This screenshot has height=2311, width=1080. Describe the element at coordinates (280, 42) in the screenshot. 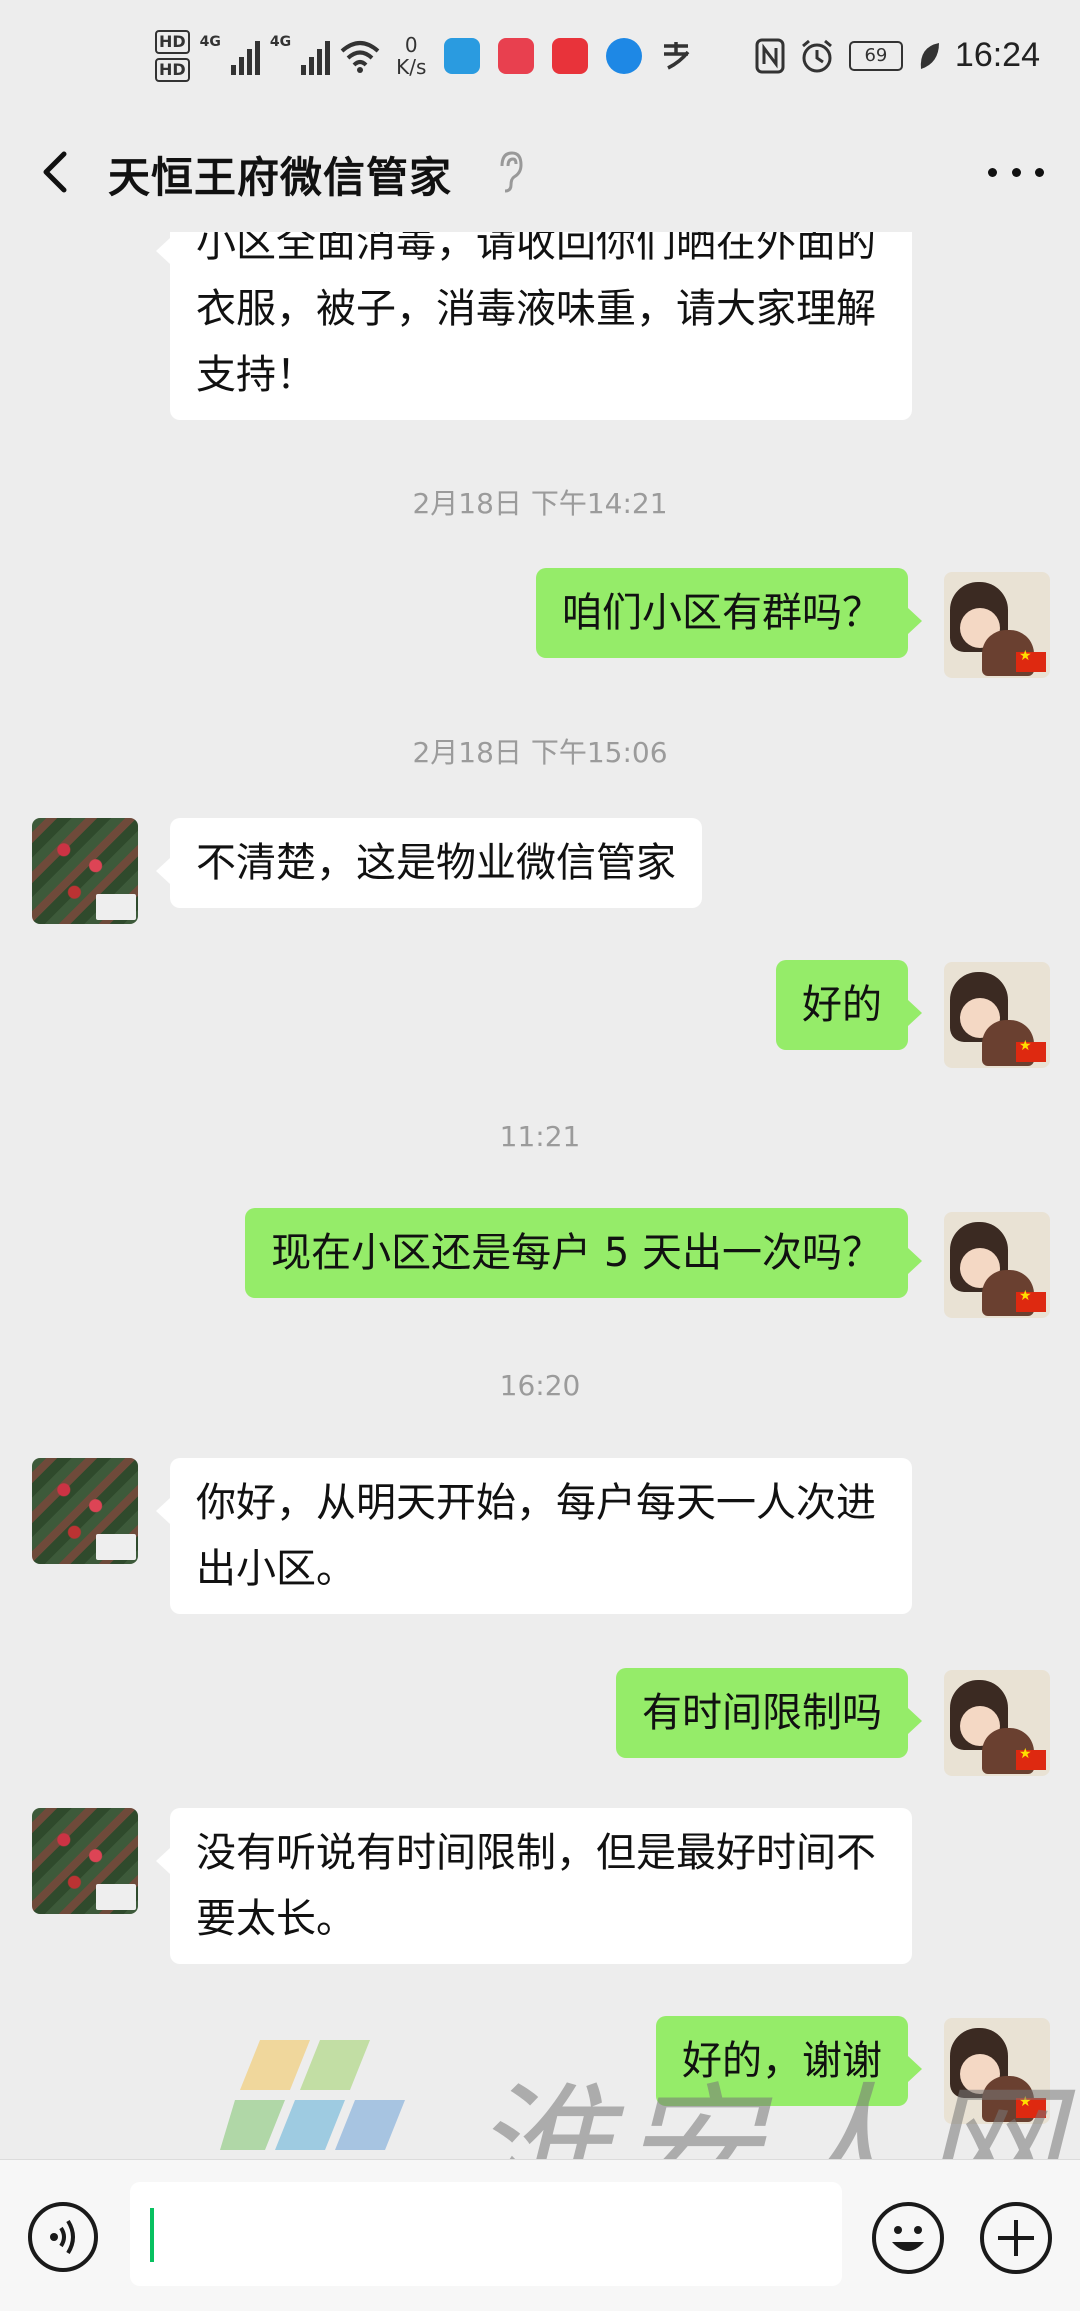

I see `network-type-2: 4G` at that location.